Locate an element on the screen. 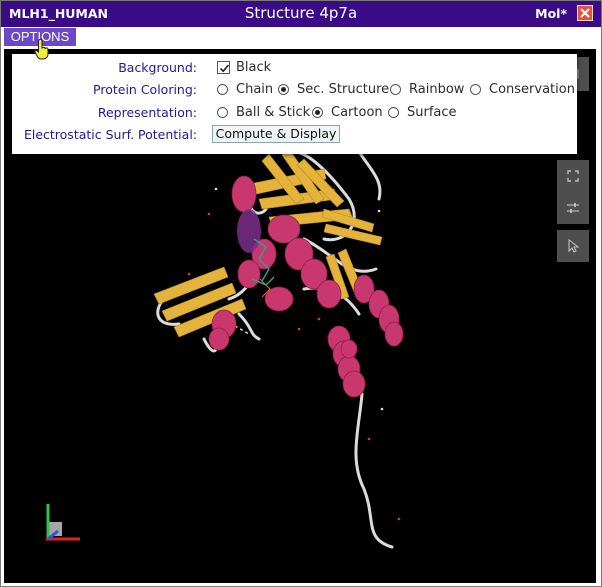  checkbox-box is located at coordinates (223, 67).